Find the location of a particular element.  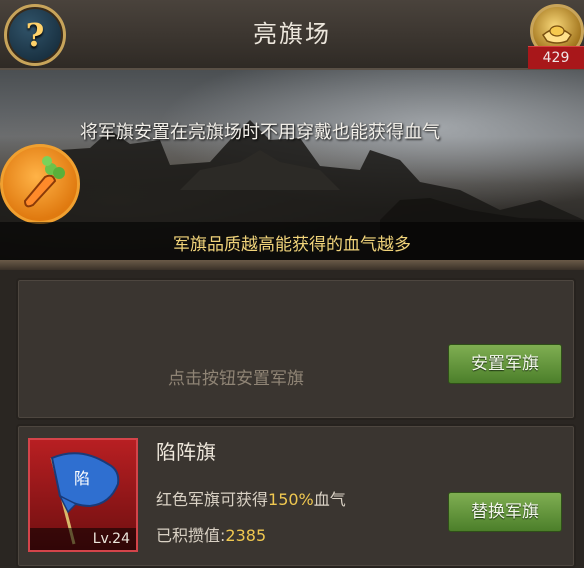

flag-bonus-text: 红色军旗可获得150%血气 is located at coordinates (251, 498).